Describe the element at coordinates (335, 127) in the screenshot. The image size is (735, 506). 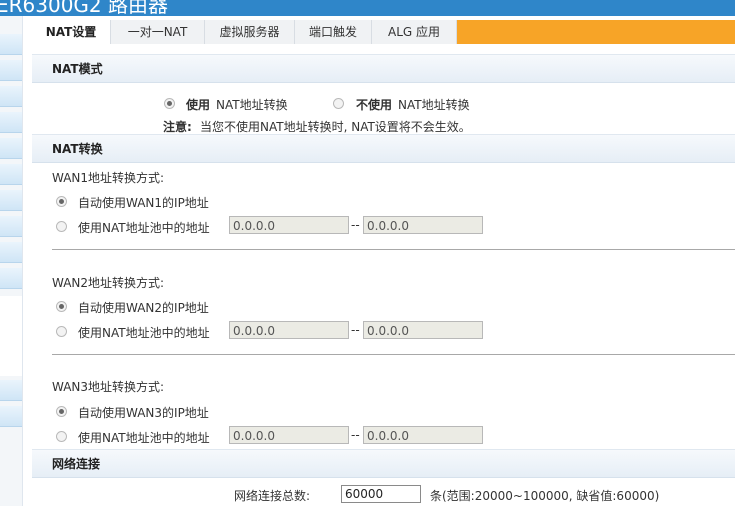
I see `note-text: 当您不使用NAT地址转换时, NAT设置将不会生效。` at that location.